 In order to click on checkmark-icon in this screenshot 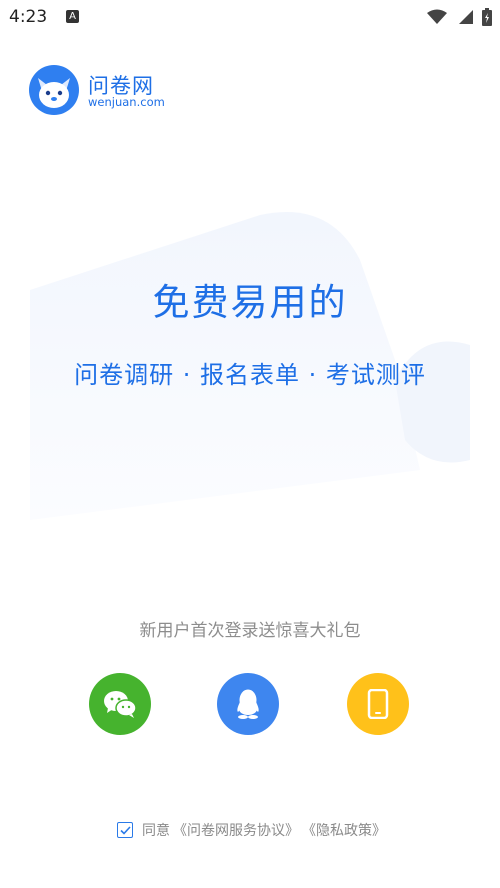, I will do `click(125, 830)`.